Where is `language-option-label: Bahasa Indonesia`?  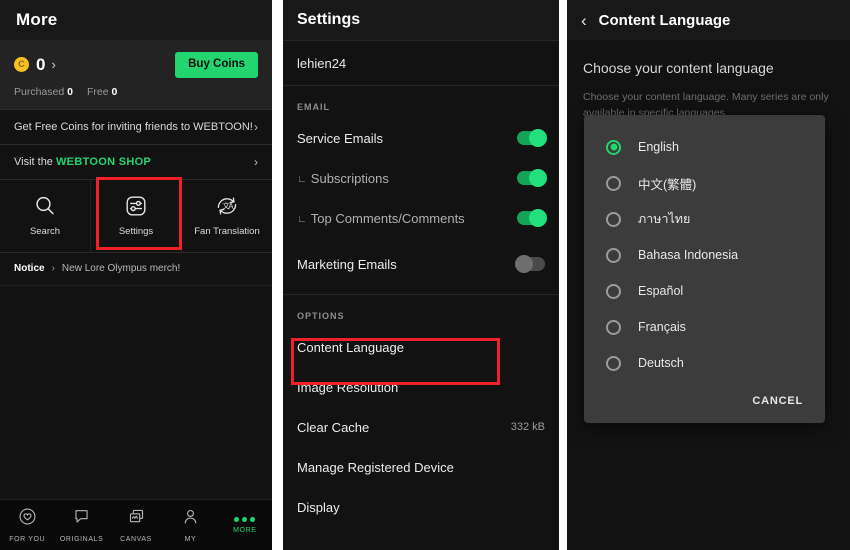
language-option-label: Bahasa Indonesia is located at coordinates (688, 255).